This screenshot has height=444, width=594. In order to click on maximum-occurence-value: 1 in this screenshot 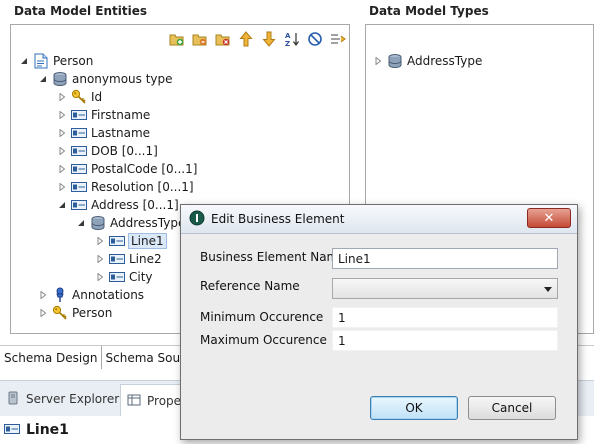, I will do `click(342, 340)`.